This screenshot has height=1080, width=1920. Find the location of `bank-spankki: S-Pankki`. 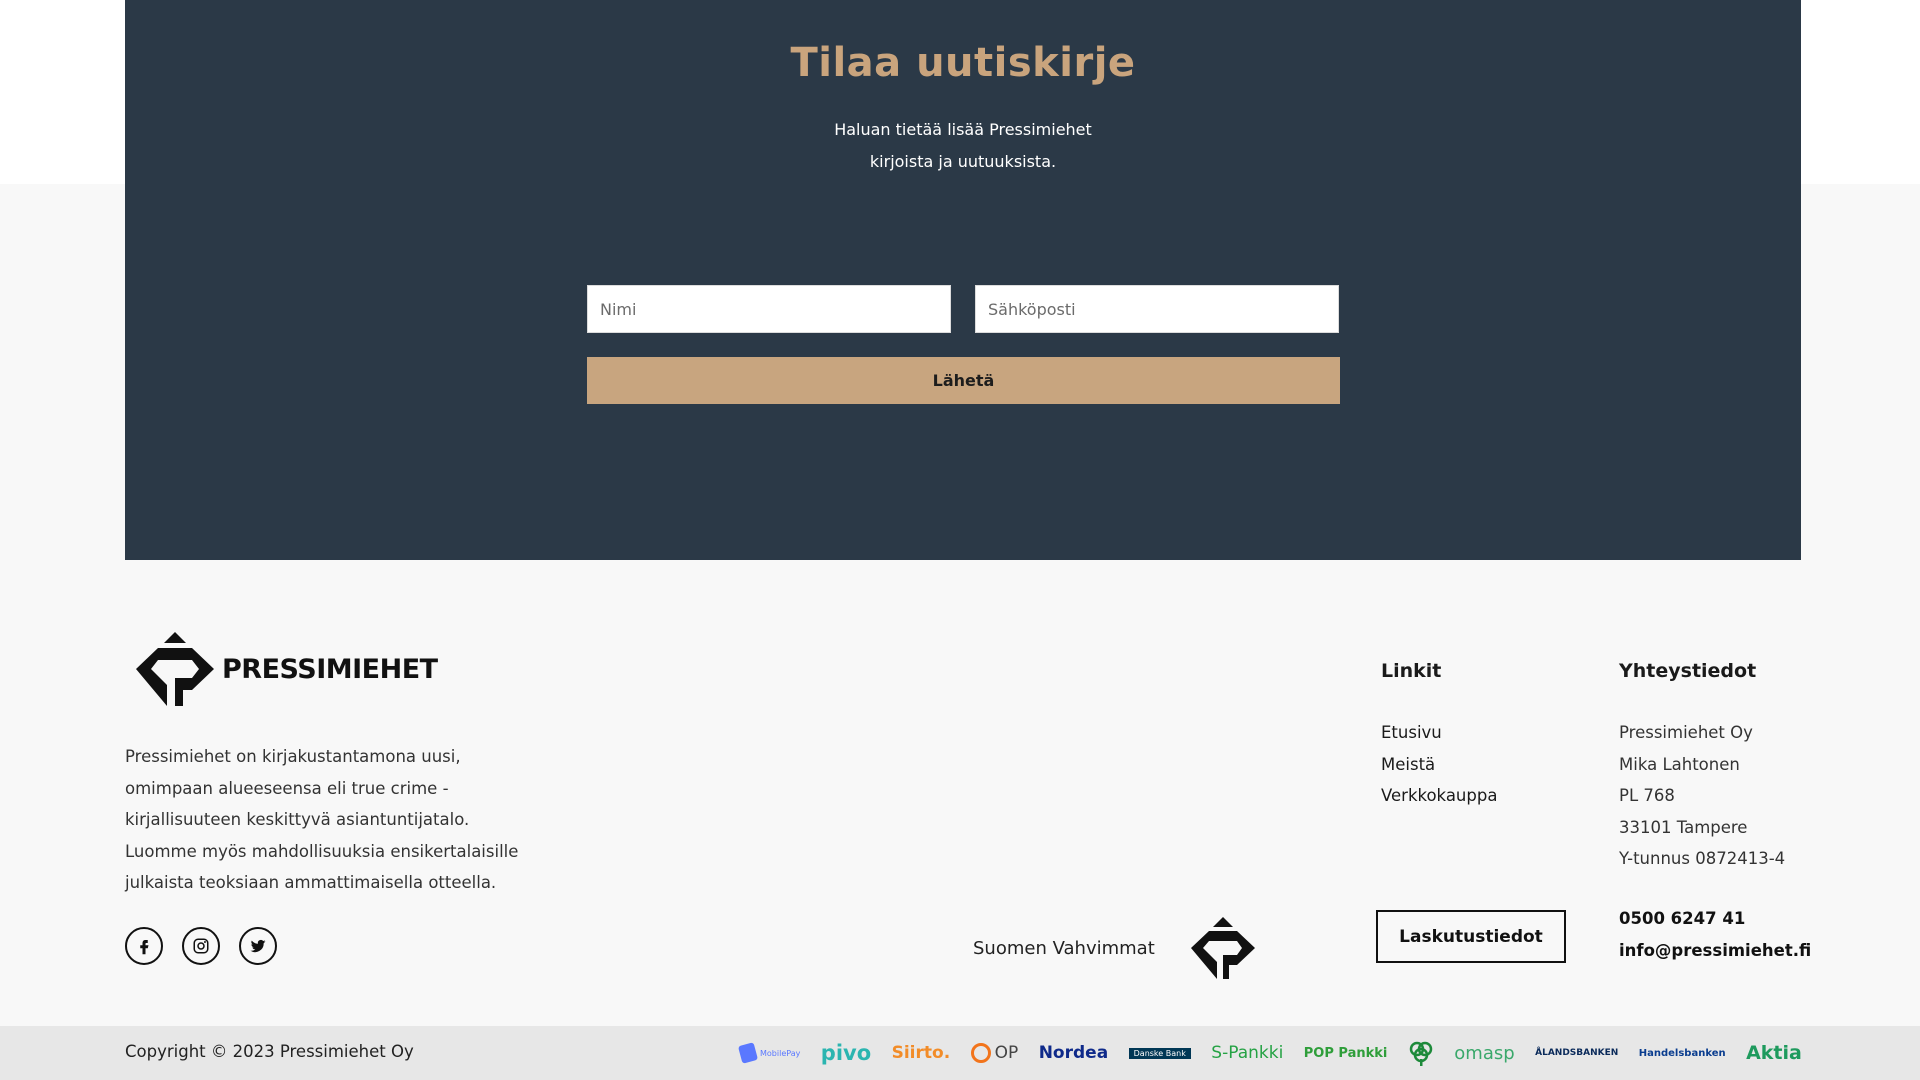

bank-spankki: S-Pankki is located at coordinates (1247, 1053).